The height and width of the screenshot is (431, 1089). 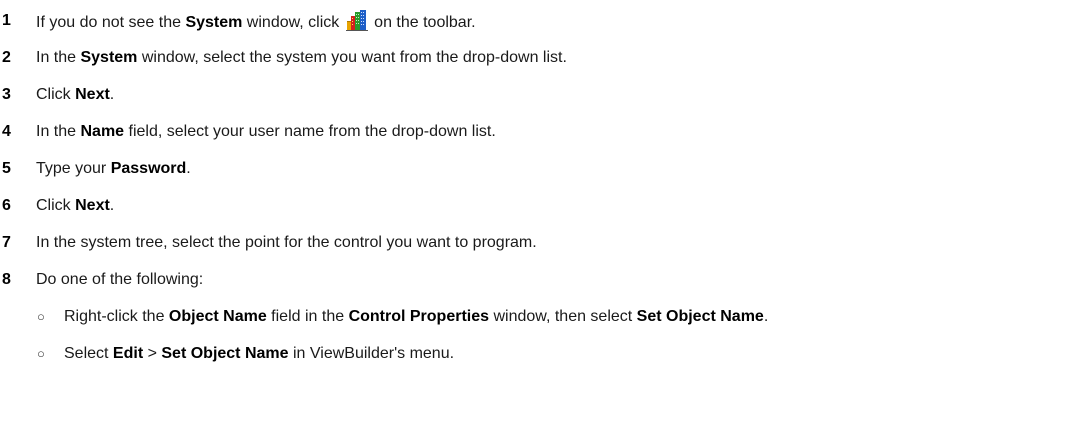 What do you see at coordinates (6, 279) in the screenshot?
I see `step-number: 8` at bounding box center [6, 279].